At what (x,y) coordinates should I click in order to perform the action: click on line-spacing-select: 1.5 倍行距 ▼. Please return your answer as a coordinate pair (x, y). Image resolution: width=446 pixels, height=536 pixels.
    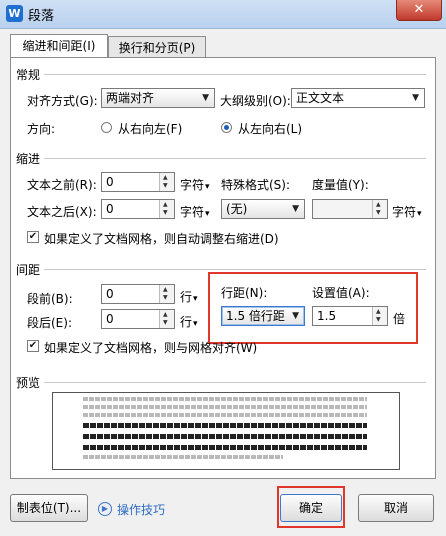
    Looking at the image, I should click on (263, 316).